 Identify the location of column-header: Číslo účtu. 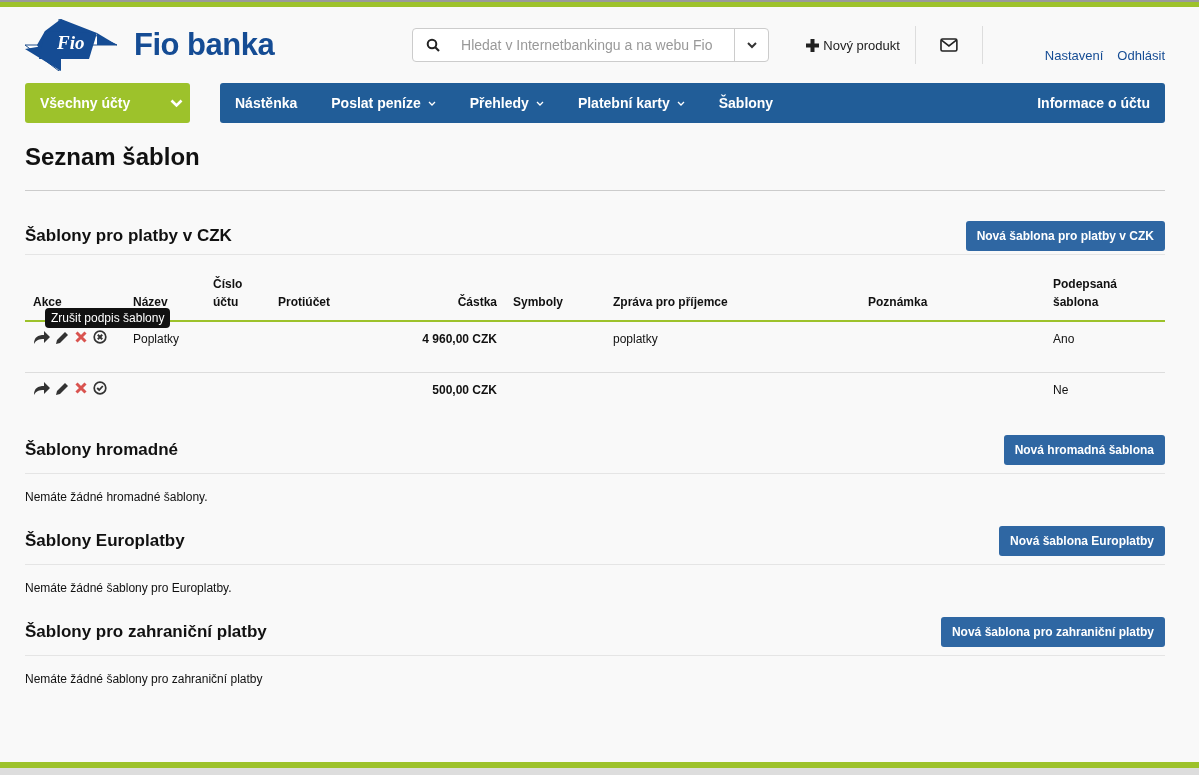
(228, 293).